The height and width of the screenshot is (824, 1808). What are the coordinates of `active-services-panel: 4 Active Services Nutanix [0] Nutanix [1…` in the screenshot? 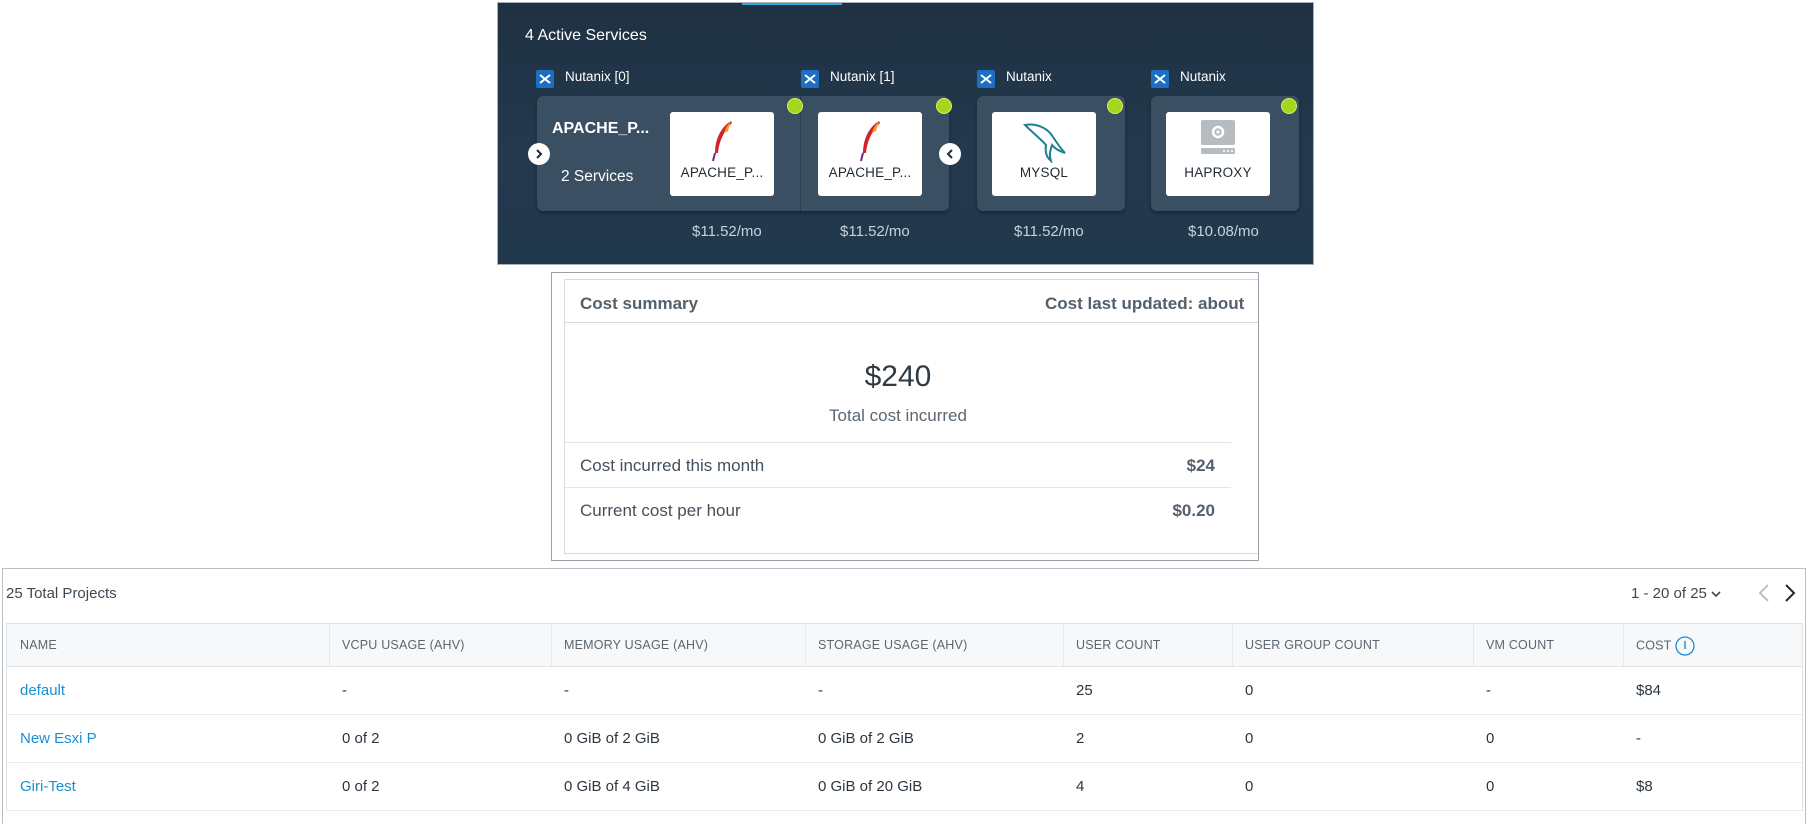 It's located at (905, 133).